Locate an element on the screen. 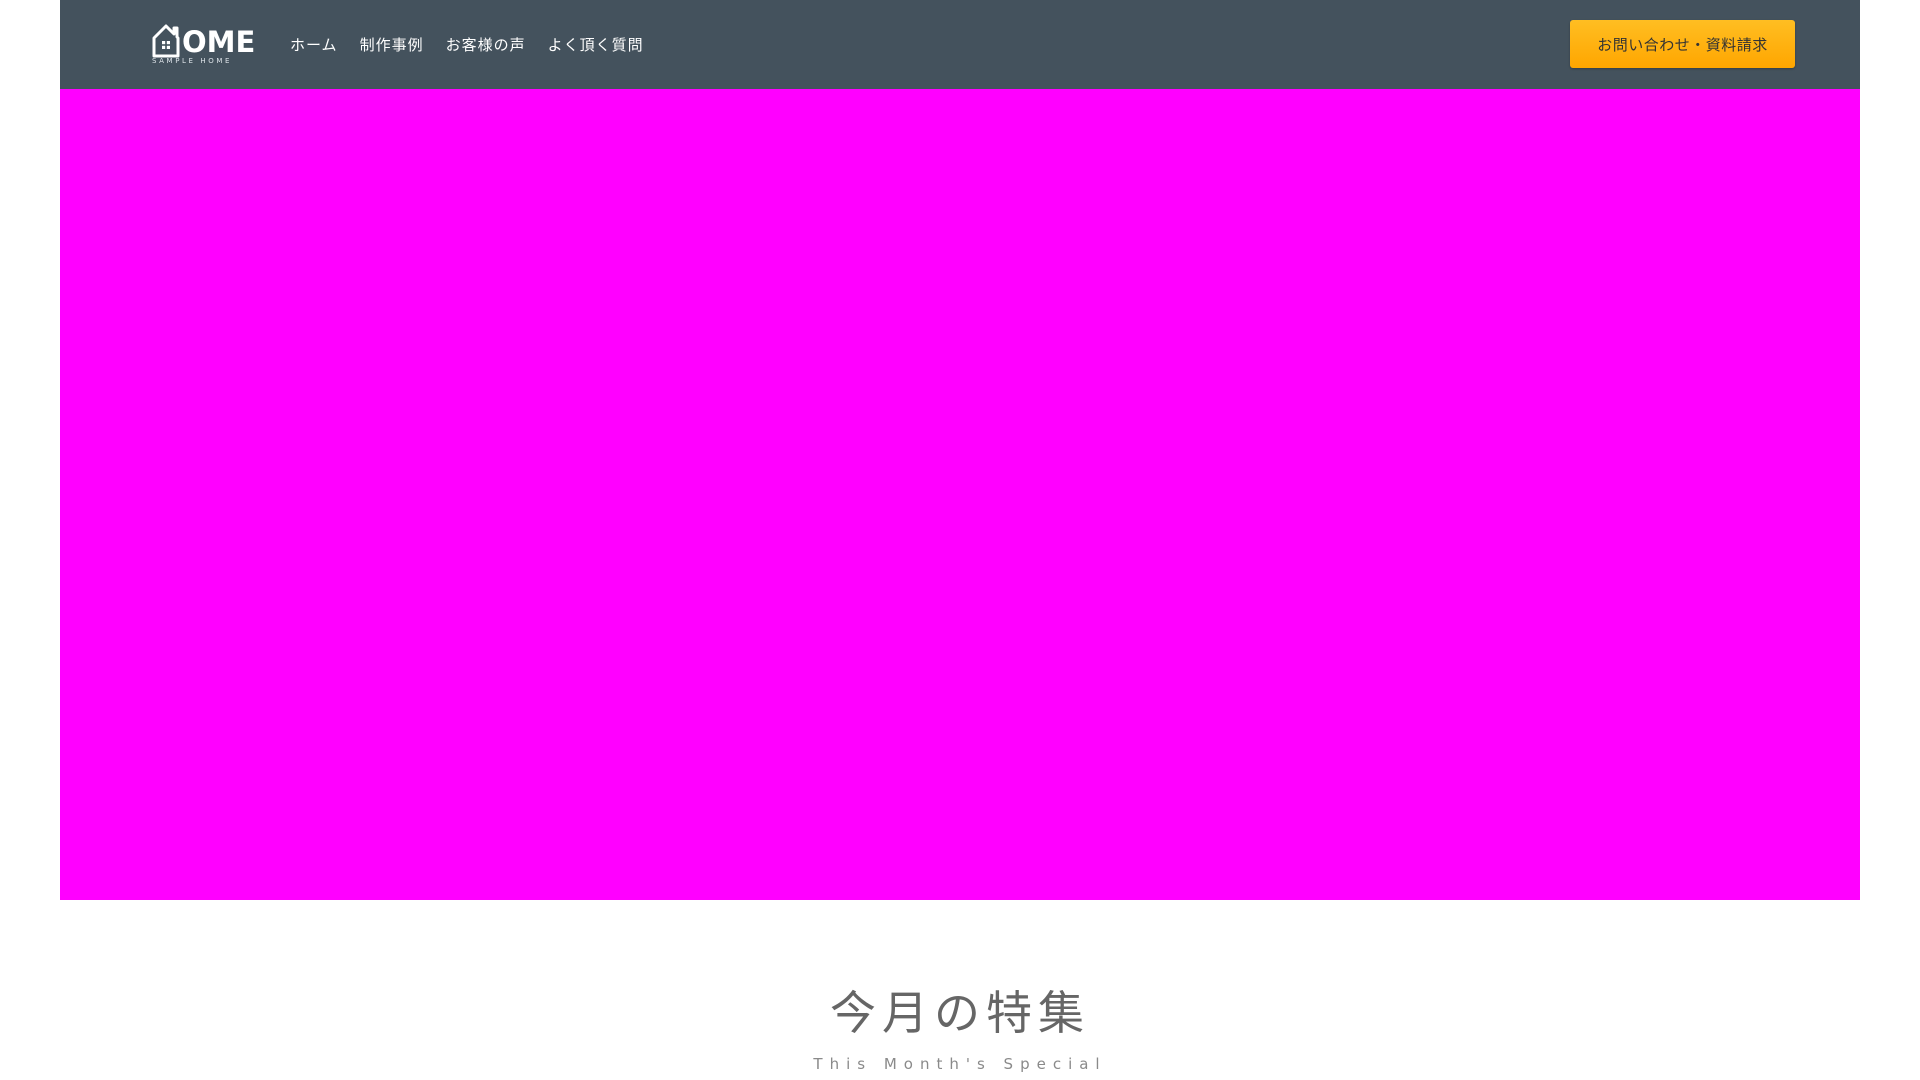  nav-item-works: 制作事例 is located at coordinates (392, 44).